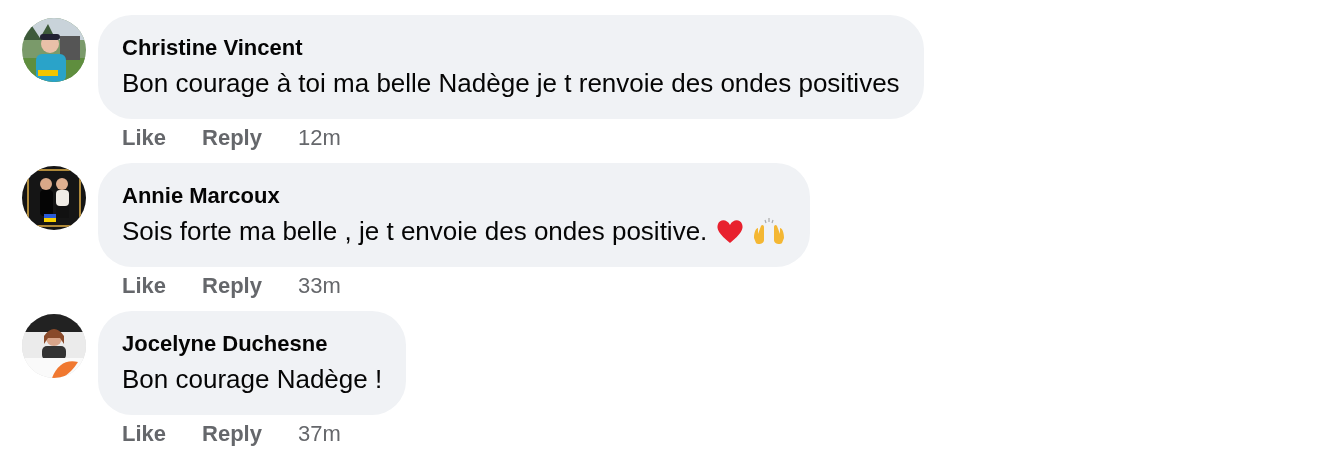  I want to click on author-name: Annie Marcoux, so click(454, 196).